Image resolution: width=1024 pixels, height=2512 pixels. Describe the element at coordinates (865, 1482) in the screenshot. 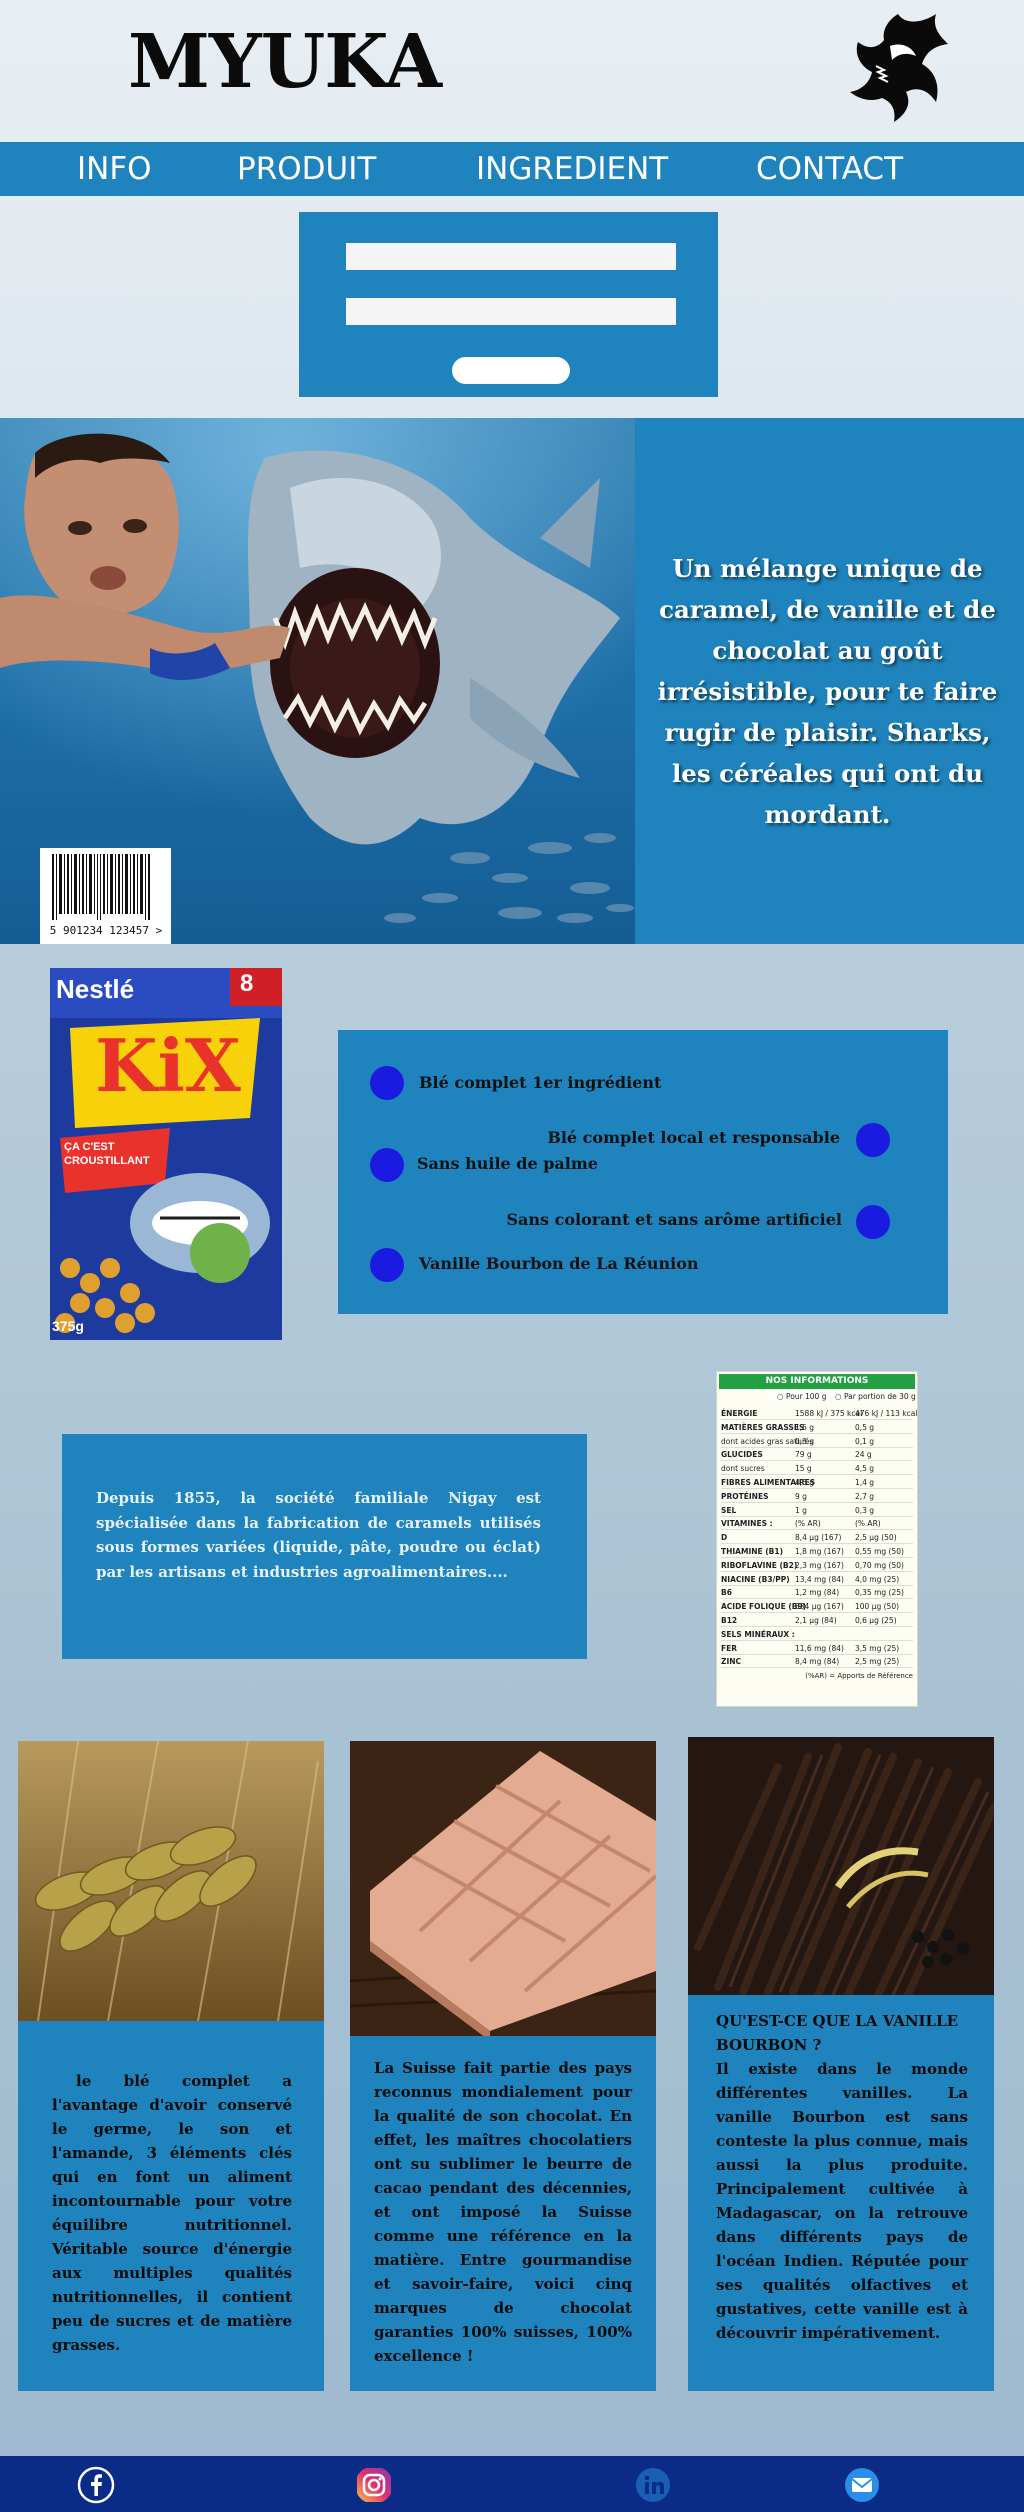

I see `nutrition-cell: 1,4 g` at that location.